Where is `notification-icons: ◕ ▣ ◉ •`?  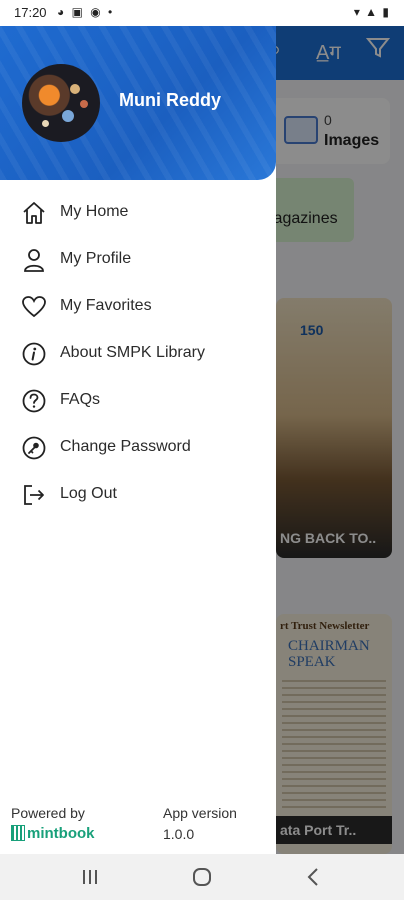 notification-icons: ◕ ▣ ◉ • is located at coordinates (86, 12).